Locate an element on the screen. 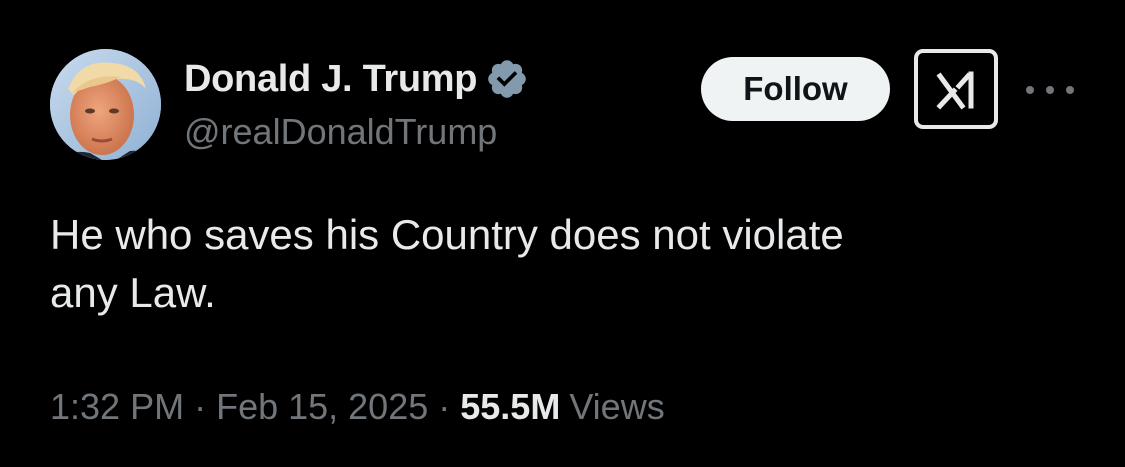  author-info: Donald J. Trump @realDonaldTrump is located at coordinates (356, 104).